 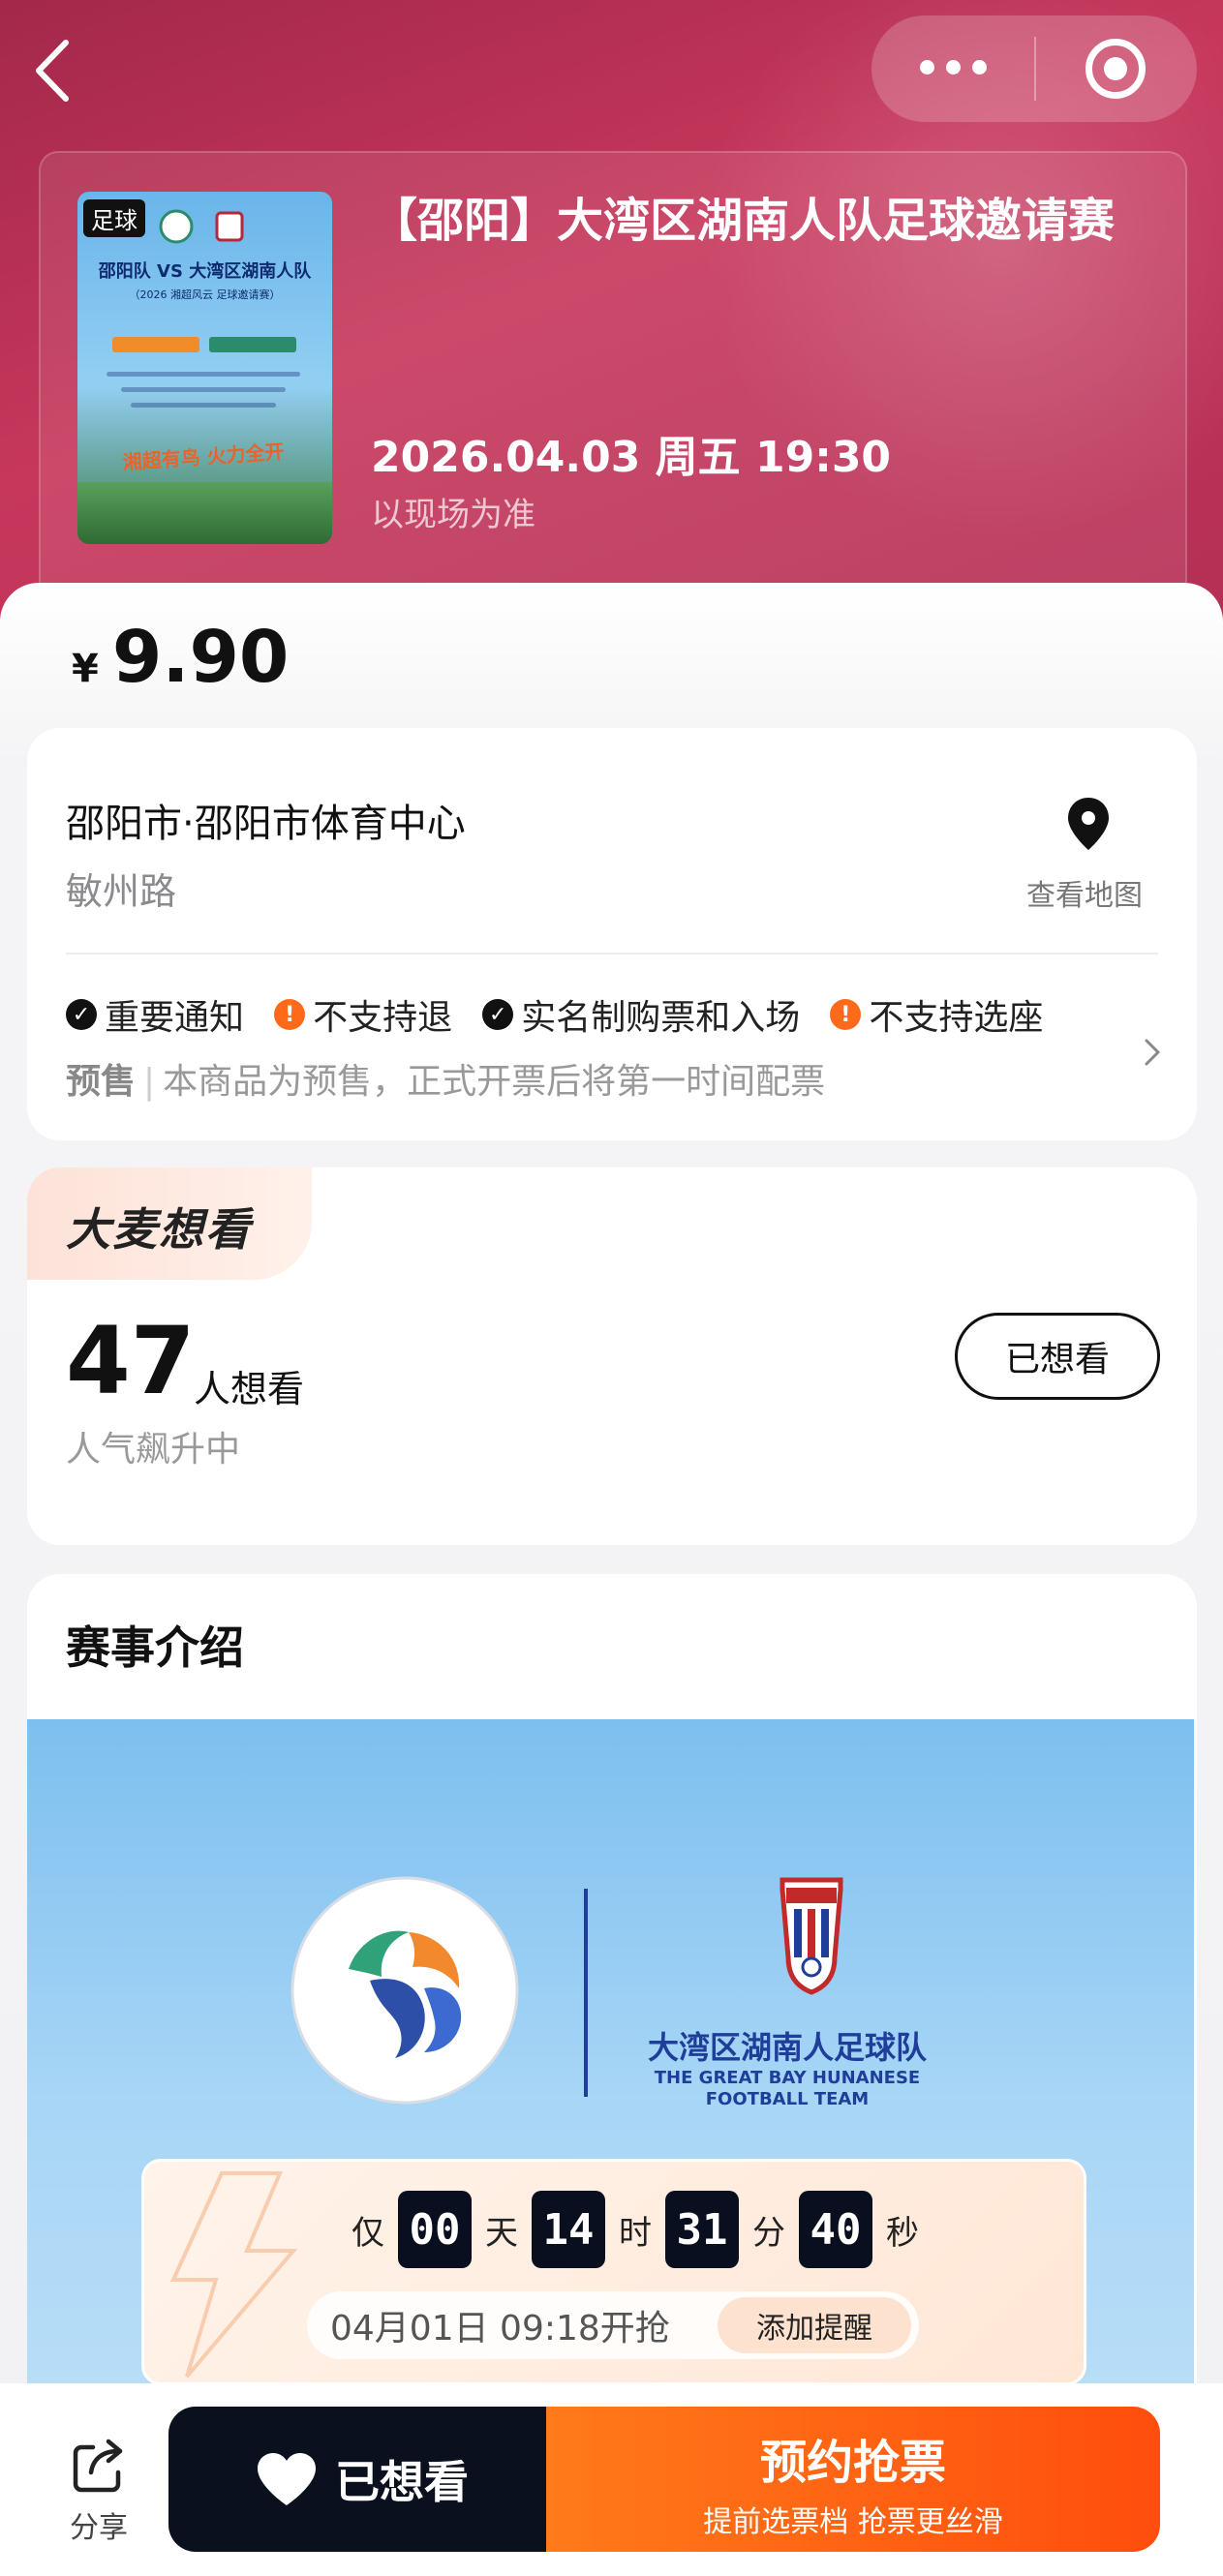 What do you see at coordinates (814, 2325) in the screenshot?
I see `add-reminder-button: 添加提醒` at bounding box center [814, 2325].